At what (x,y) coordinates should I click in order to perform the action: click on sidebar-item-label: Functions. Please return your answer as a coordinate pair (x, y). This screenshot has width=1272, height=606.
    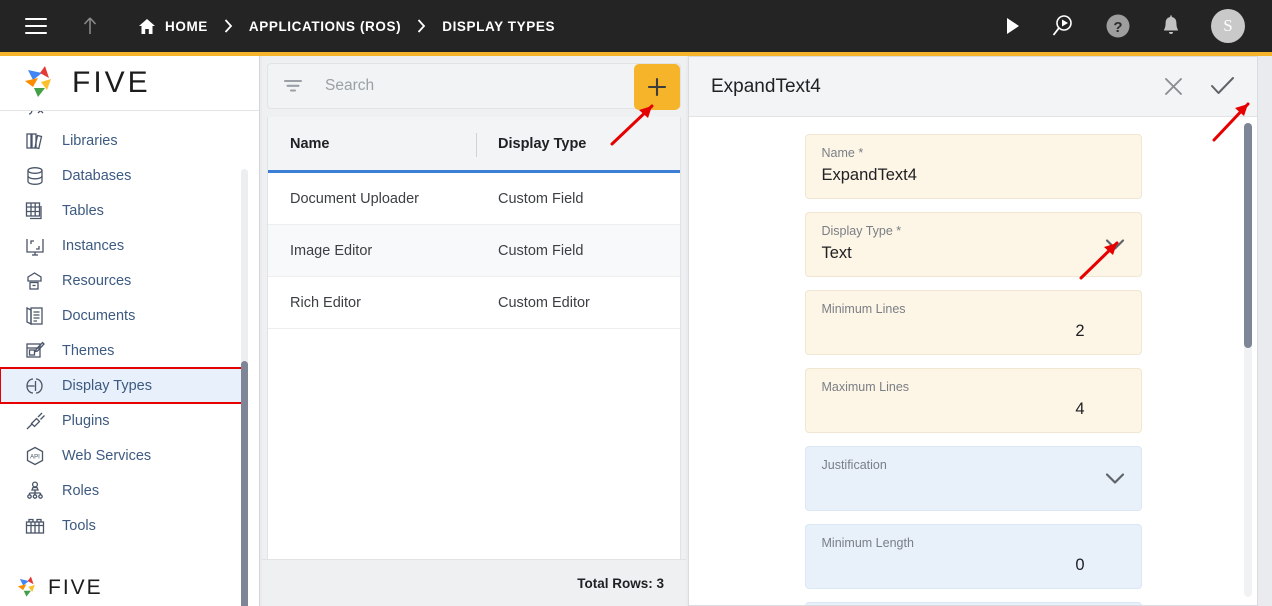
    Looking at the image, I should click on (93, 112).